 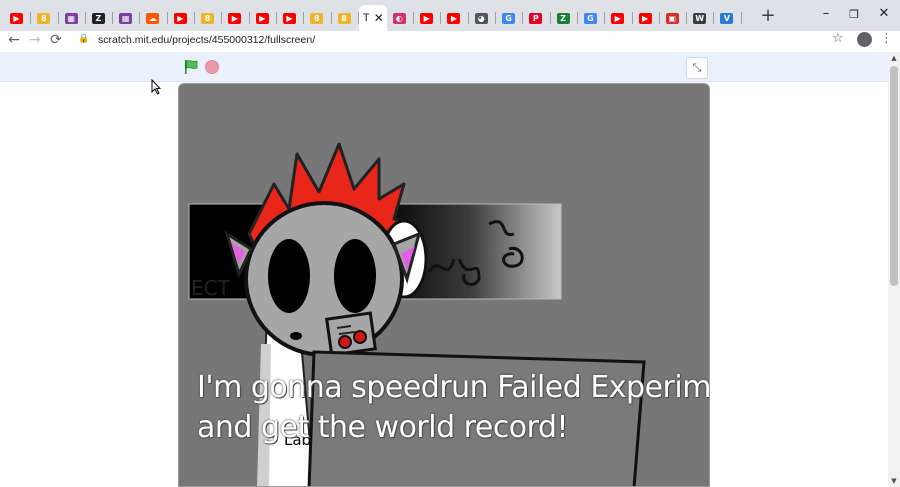 I want to click on speech-line-2: and get the world record!, so click(x=383, y=427).